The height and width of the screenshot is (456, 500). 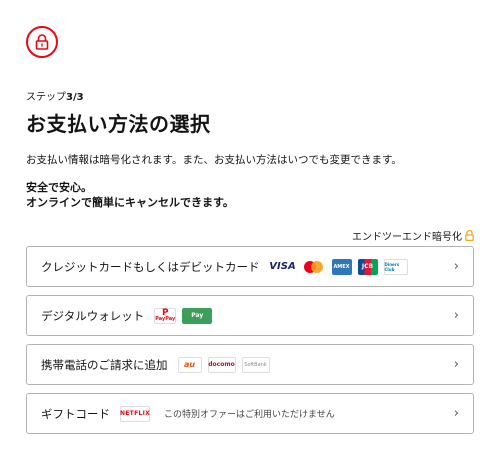 I want to click on diners-logo: Diners Club, so click(x=395, y=266).